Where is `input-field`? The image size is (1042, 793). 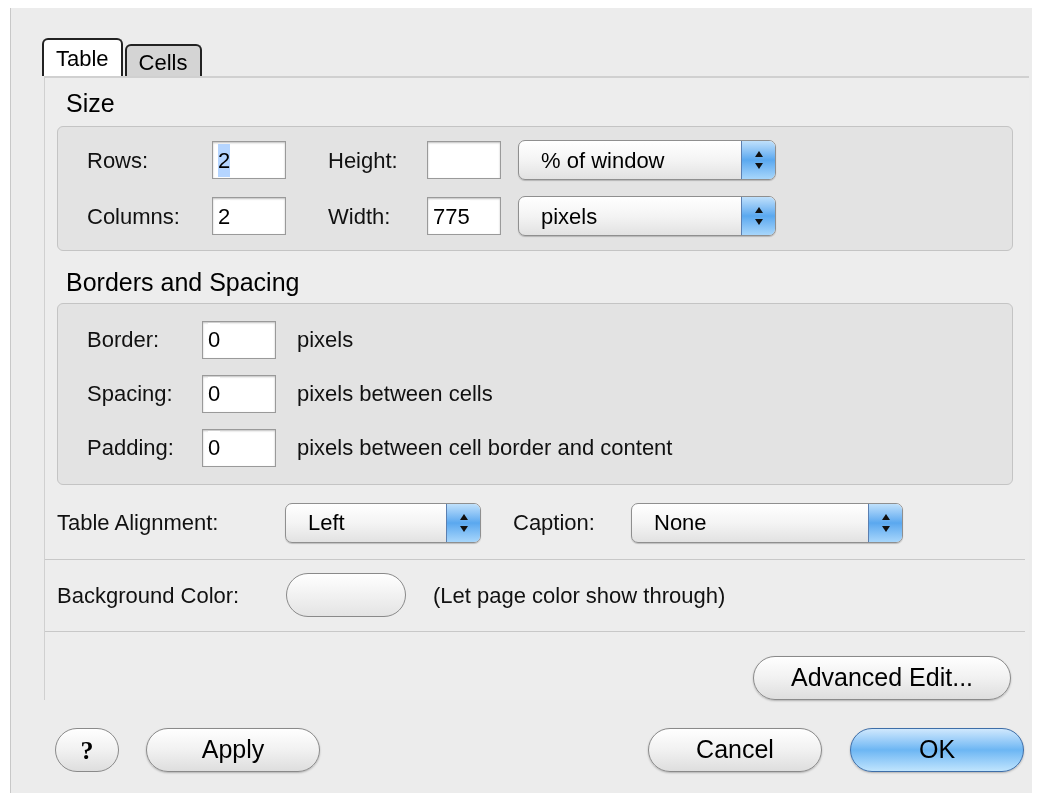 input-field is located at coordinates (464, 160).